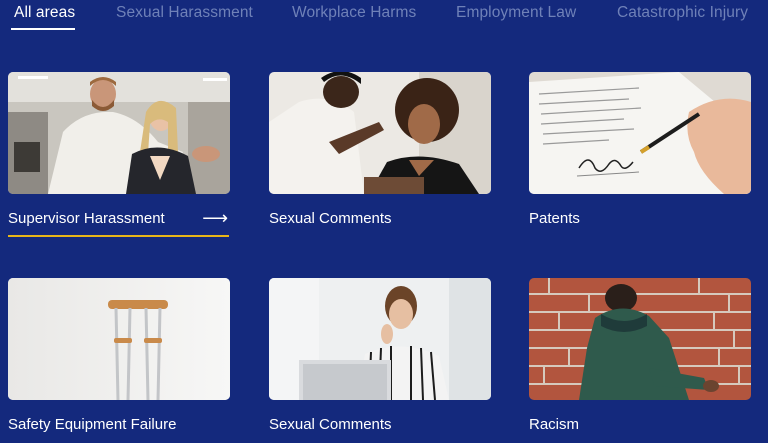  Describe the element at coordinates (119, 339) in the screenshot. I see `safety-equipment-failure-image` at that location.